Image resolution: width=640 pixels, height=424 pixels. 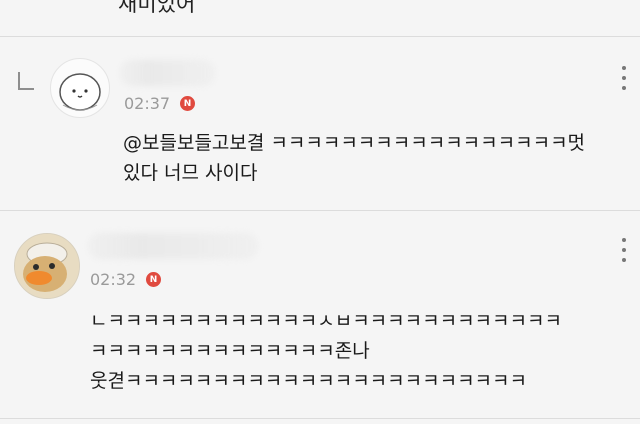 What do you see at coordinates (113, 279) in the screenshot?
I see `comment-time: 02:32` at bounding box center [113, 279].